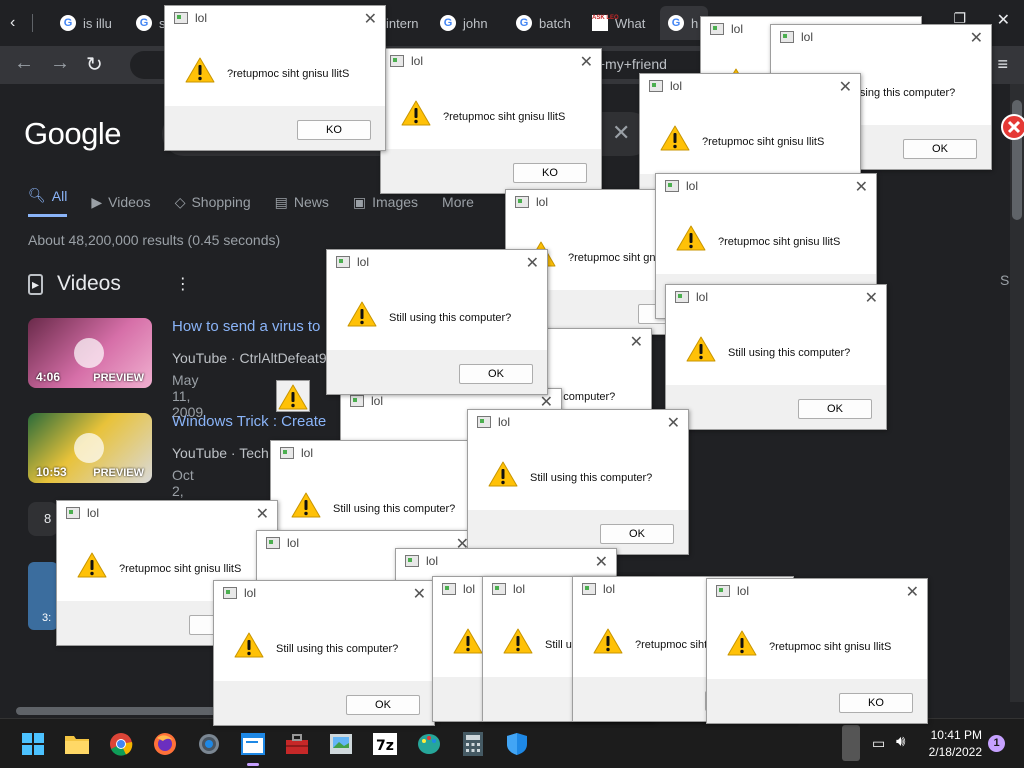 The image size is (1024, 768). What do you see at coordinates (148, 23) in the screenshot?
I see `browser-tab: Gs` at bounding box center [148, 23].